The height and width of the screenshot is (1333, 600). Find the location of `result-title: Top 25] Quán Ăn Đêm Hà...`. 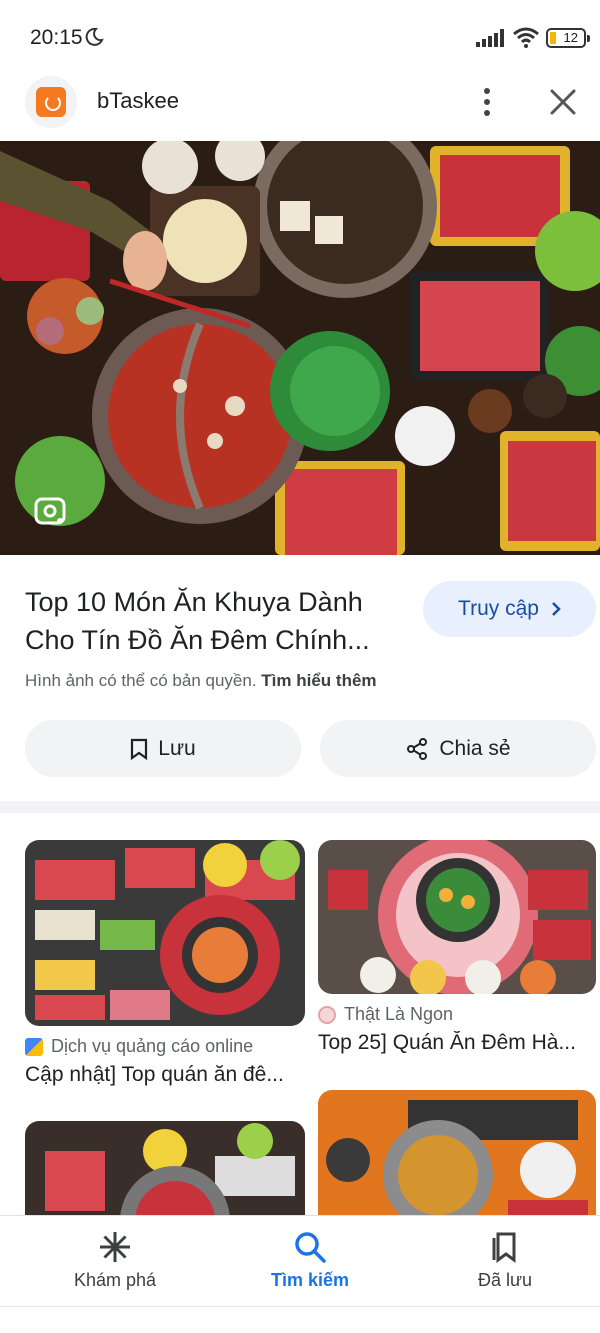

result-title: Top 25] Quán Ăn Đêm Hà... is located at coordinates (457, 1043).